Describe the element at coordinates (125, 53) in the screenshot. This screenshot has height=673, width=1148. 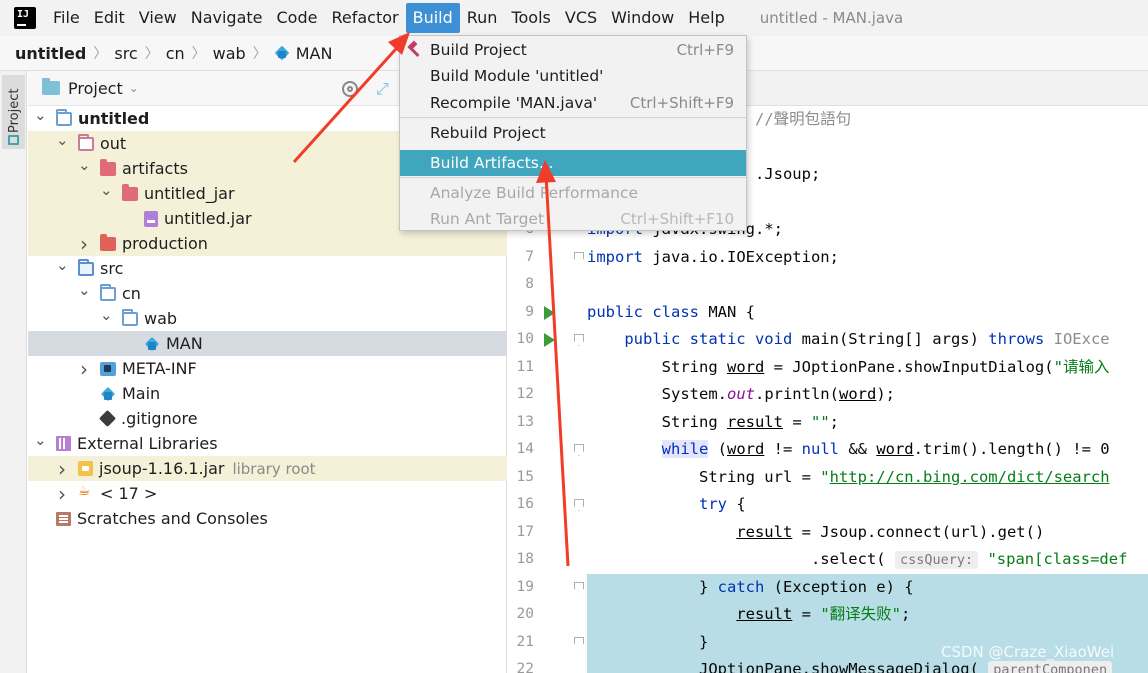
I see `breadcrumb-src: src` at that location.